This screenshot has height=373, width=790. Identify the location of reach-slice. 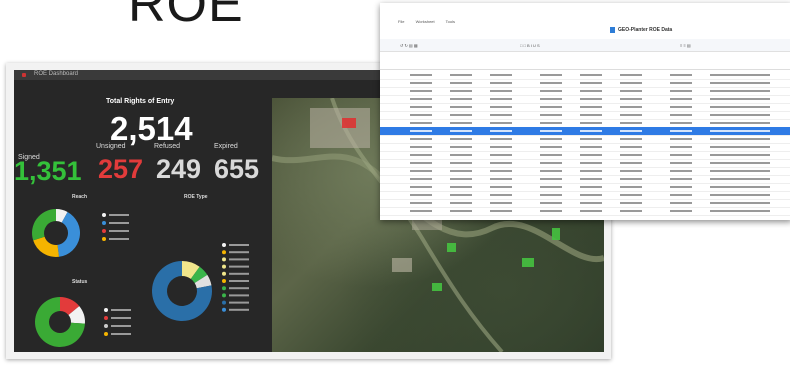
(44, 225).